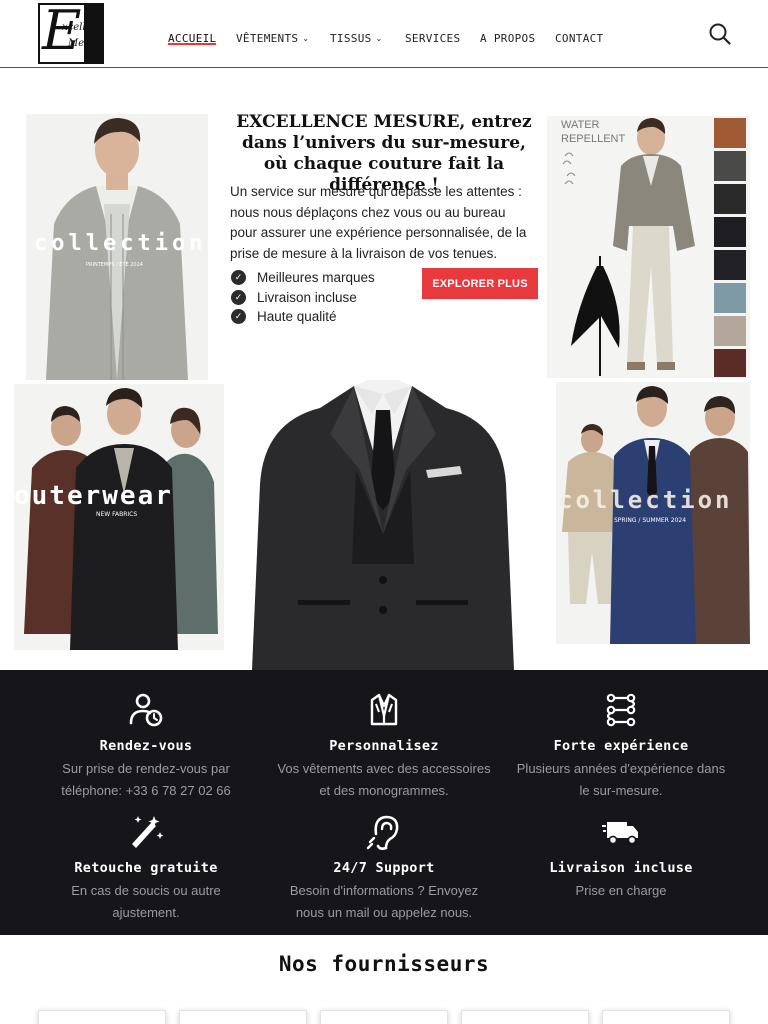 The height and width of the screenshot is (1024, 768). I want to click on suit-icon, so click(384, 709).